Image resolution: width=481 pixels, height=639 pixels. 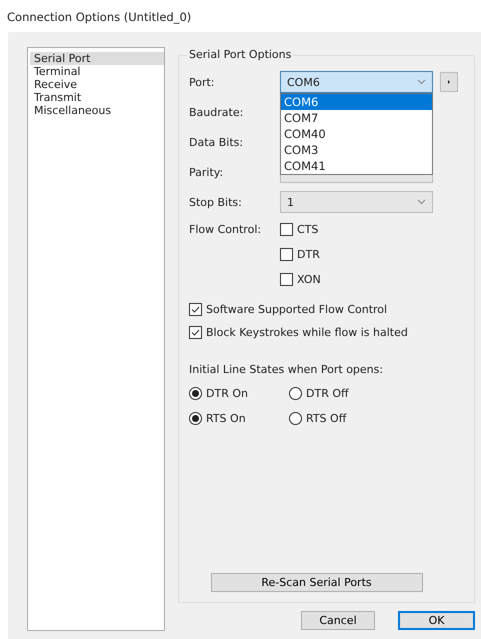 What do you see at coordinates (356, 166) in the screenshot?
I see `dropdown-option: COM41` at bounding box center [356, 166].